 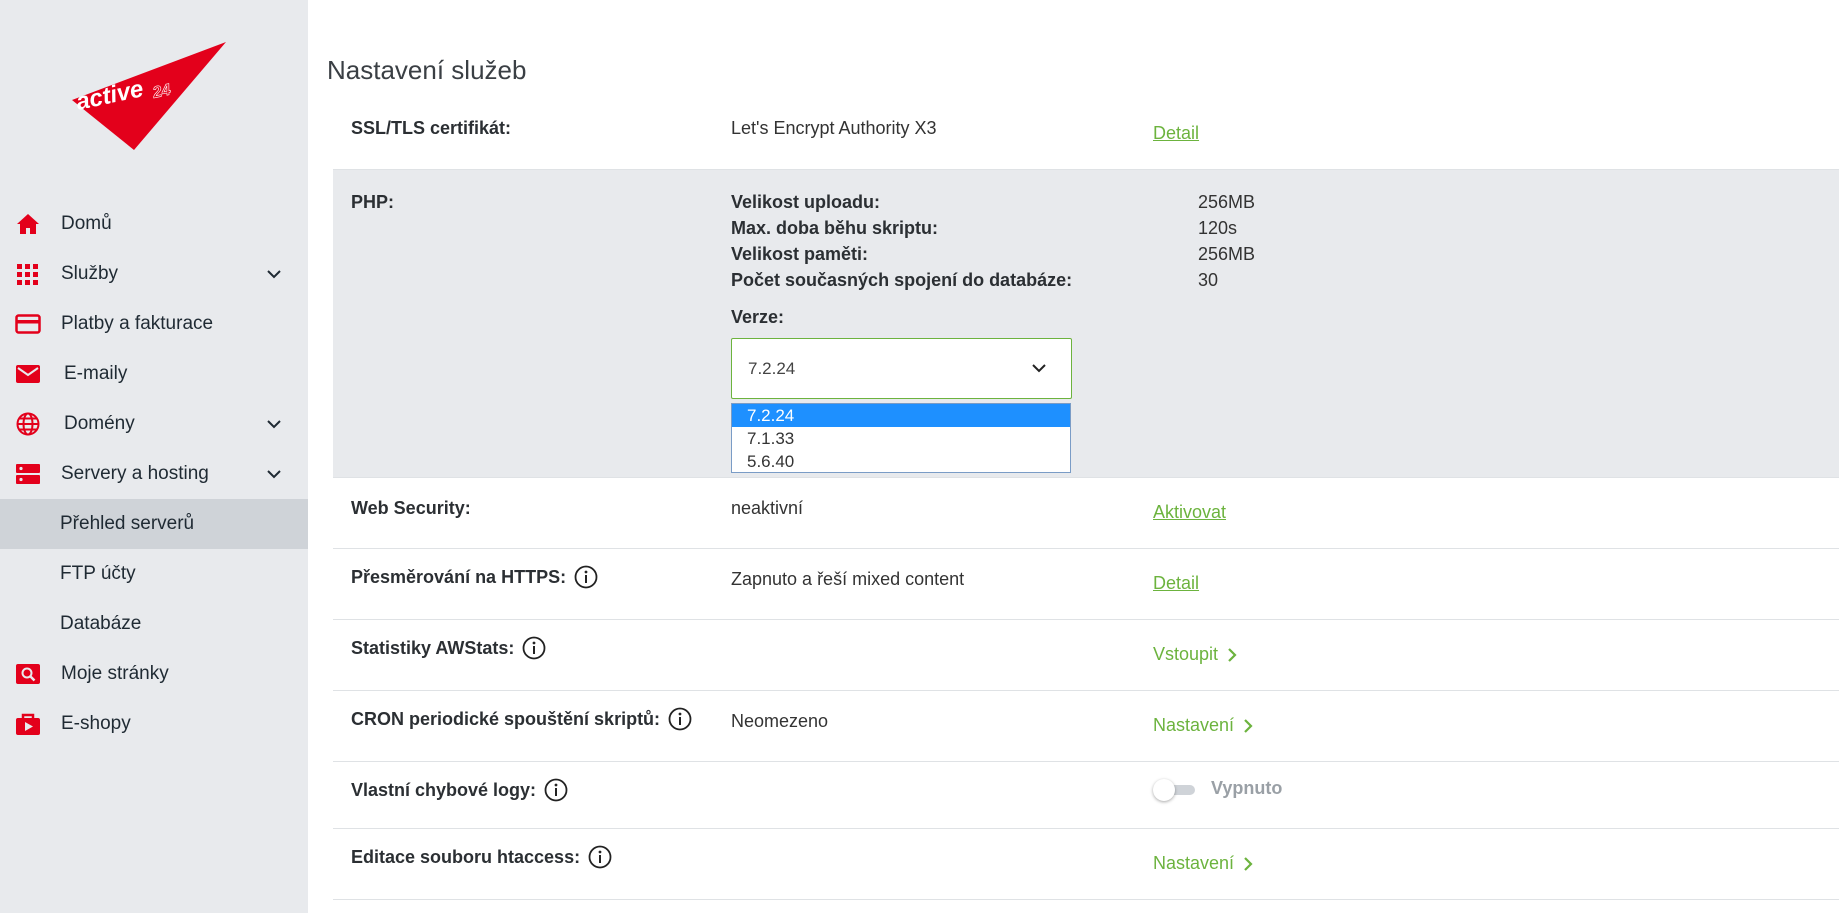 I want to click on row-label: Web Security:, so click(x=411, y=508).